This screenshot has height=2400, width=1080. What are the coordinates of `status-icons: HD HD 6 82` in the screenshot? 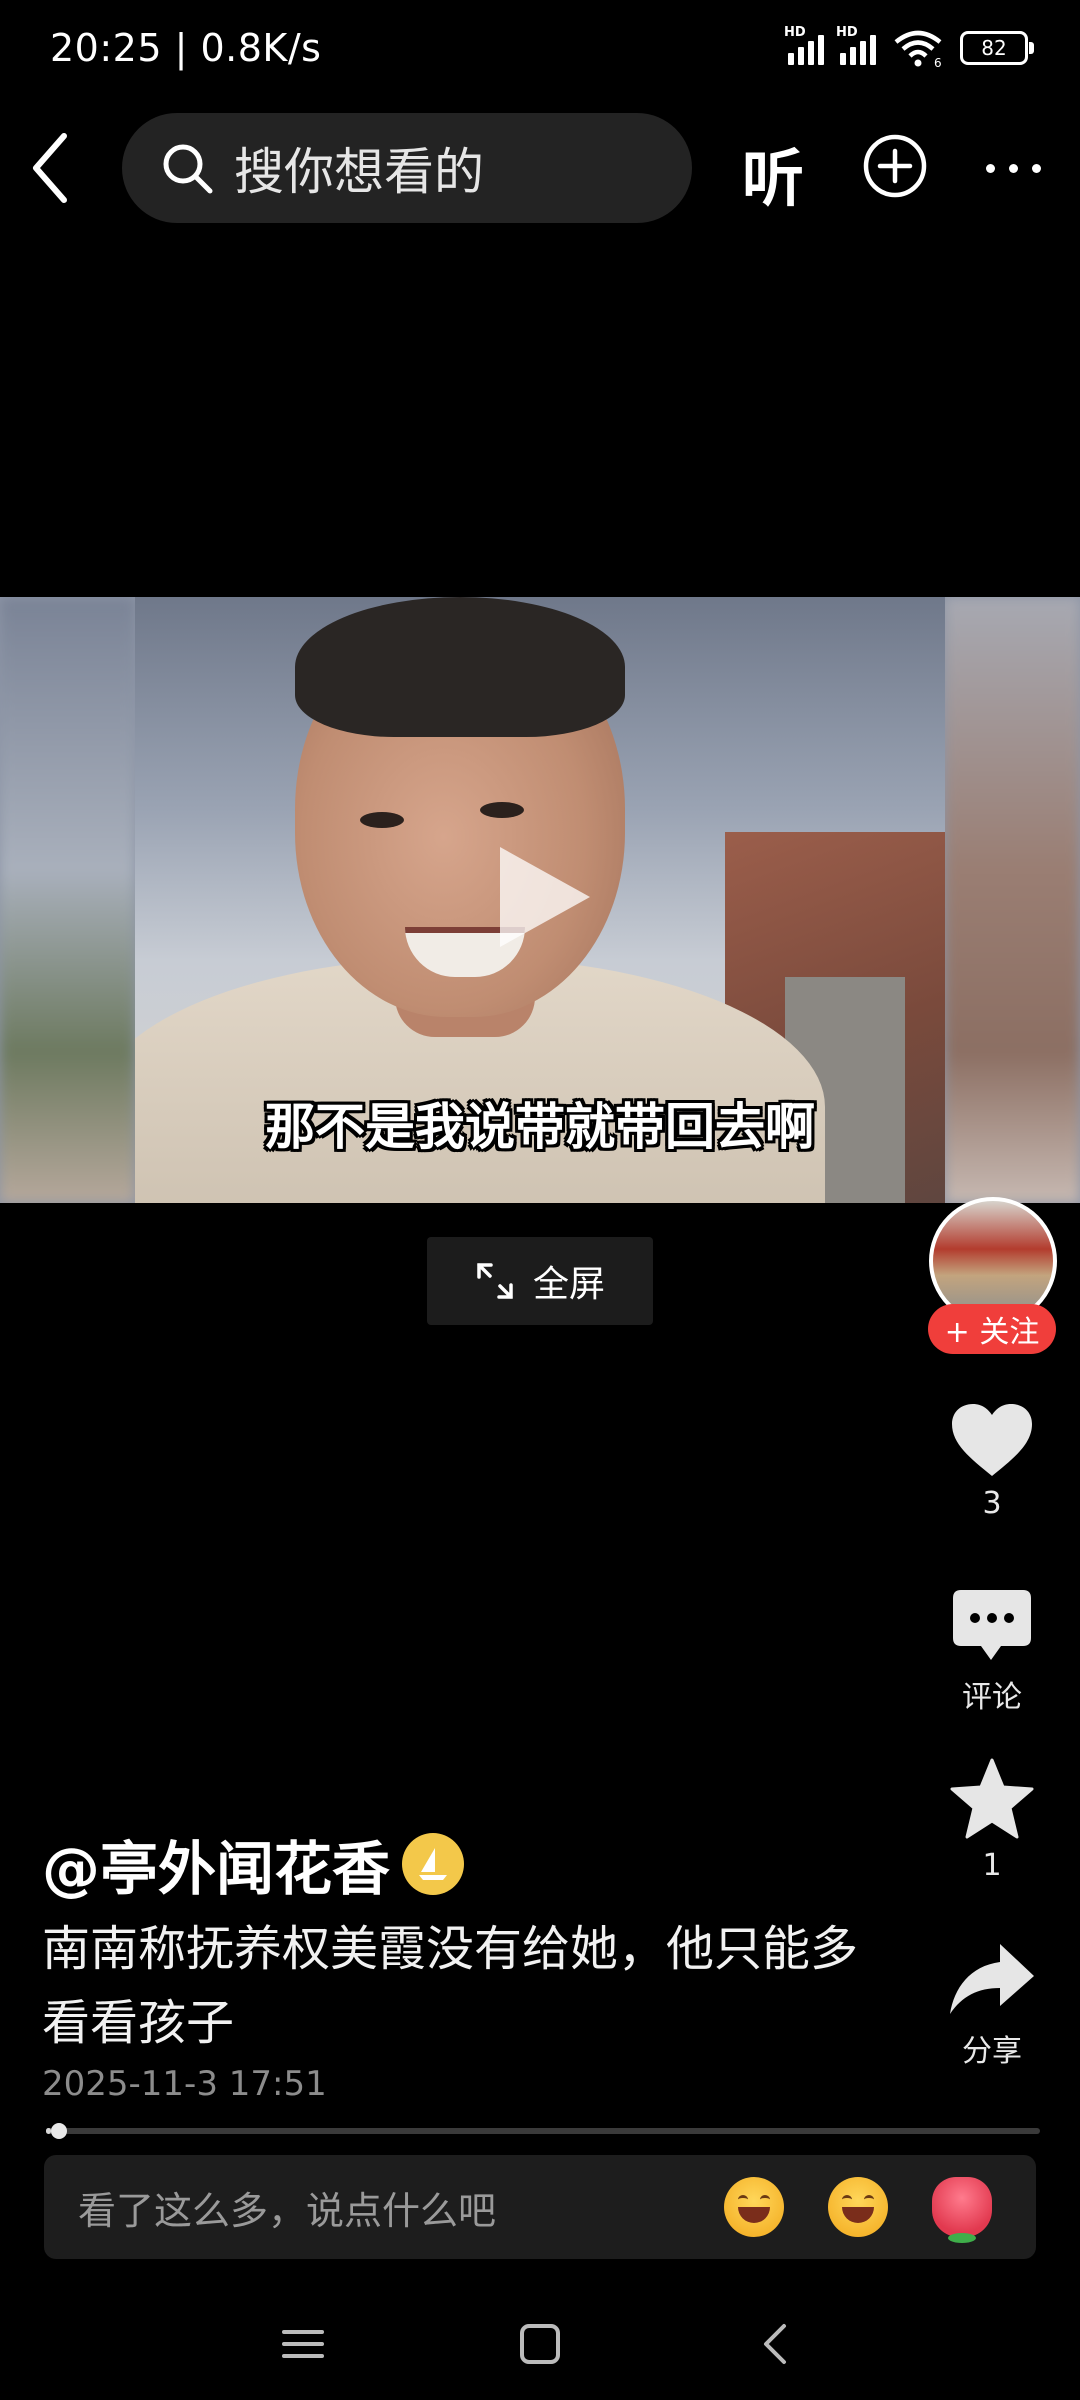 It's located at (909, 46).